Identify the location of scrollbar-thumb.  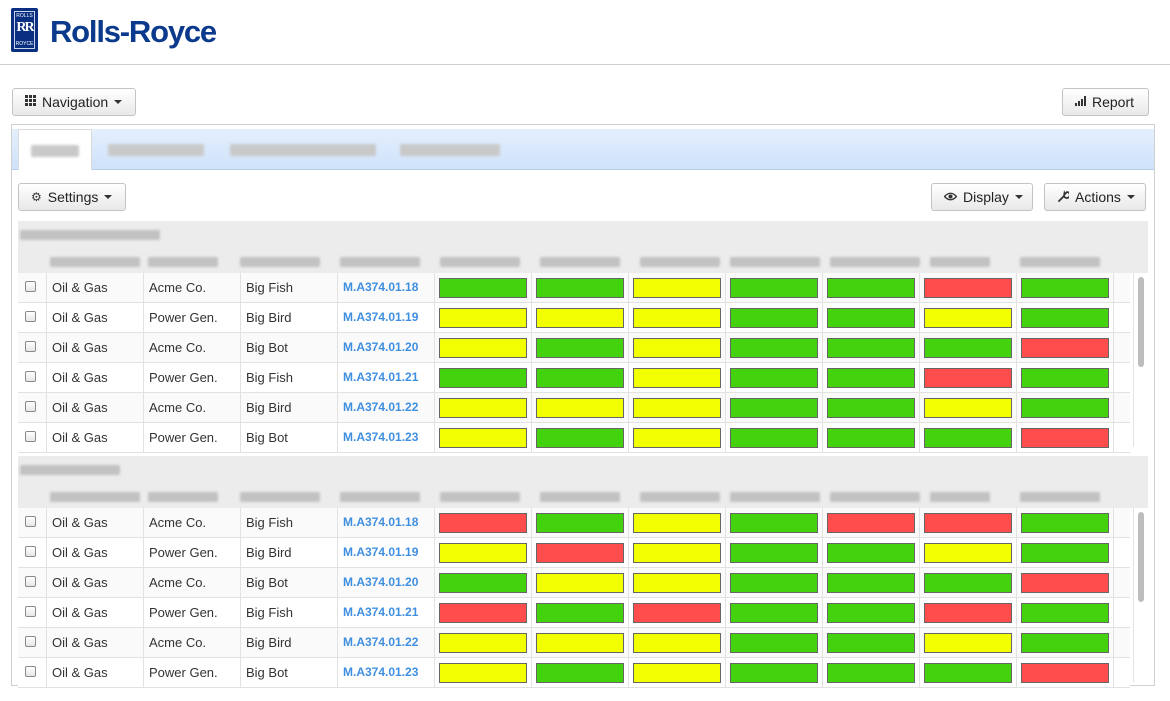
(1141, 322).